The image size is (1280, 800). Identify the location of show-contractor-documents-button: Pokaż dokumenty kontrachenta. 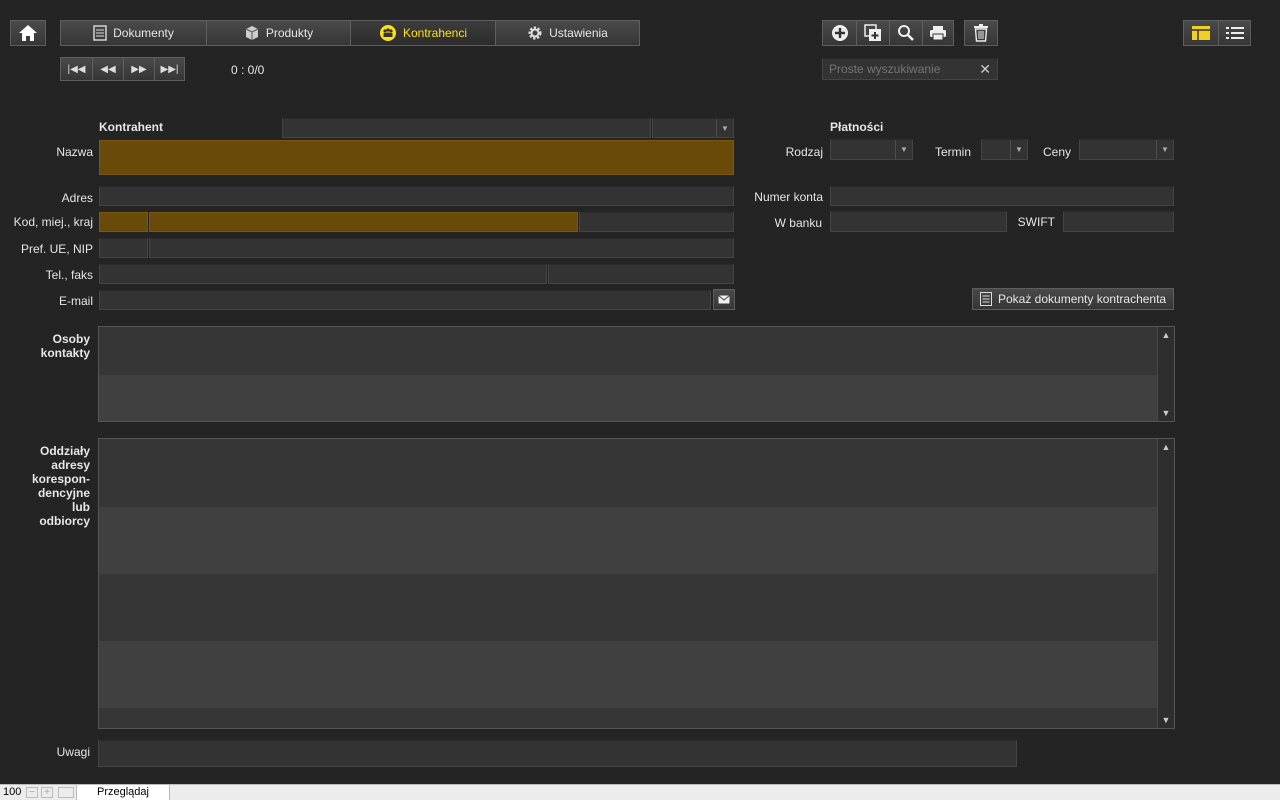
(1073, 299).